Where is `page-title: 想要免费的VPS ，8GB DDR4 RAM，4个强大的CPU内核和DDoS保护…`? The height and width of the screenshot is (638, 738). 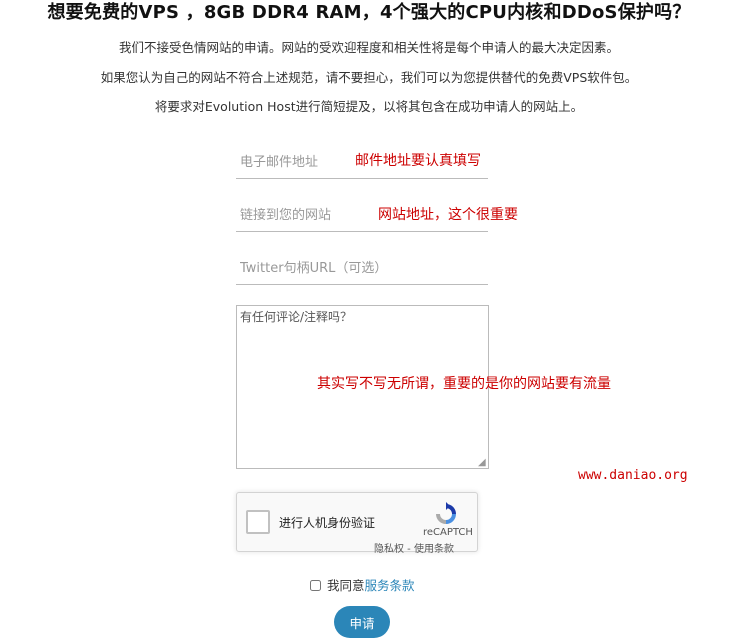
page-title: 想要免费的VPS ，8GB DDR4 RAM，4个强大的CPU内核和DDoS保护… is located at coordinates (369, 12).